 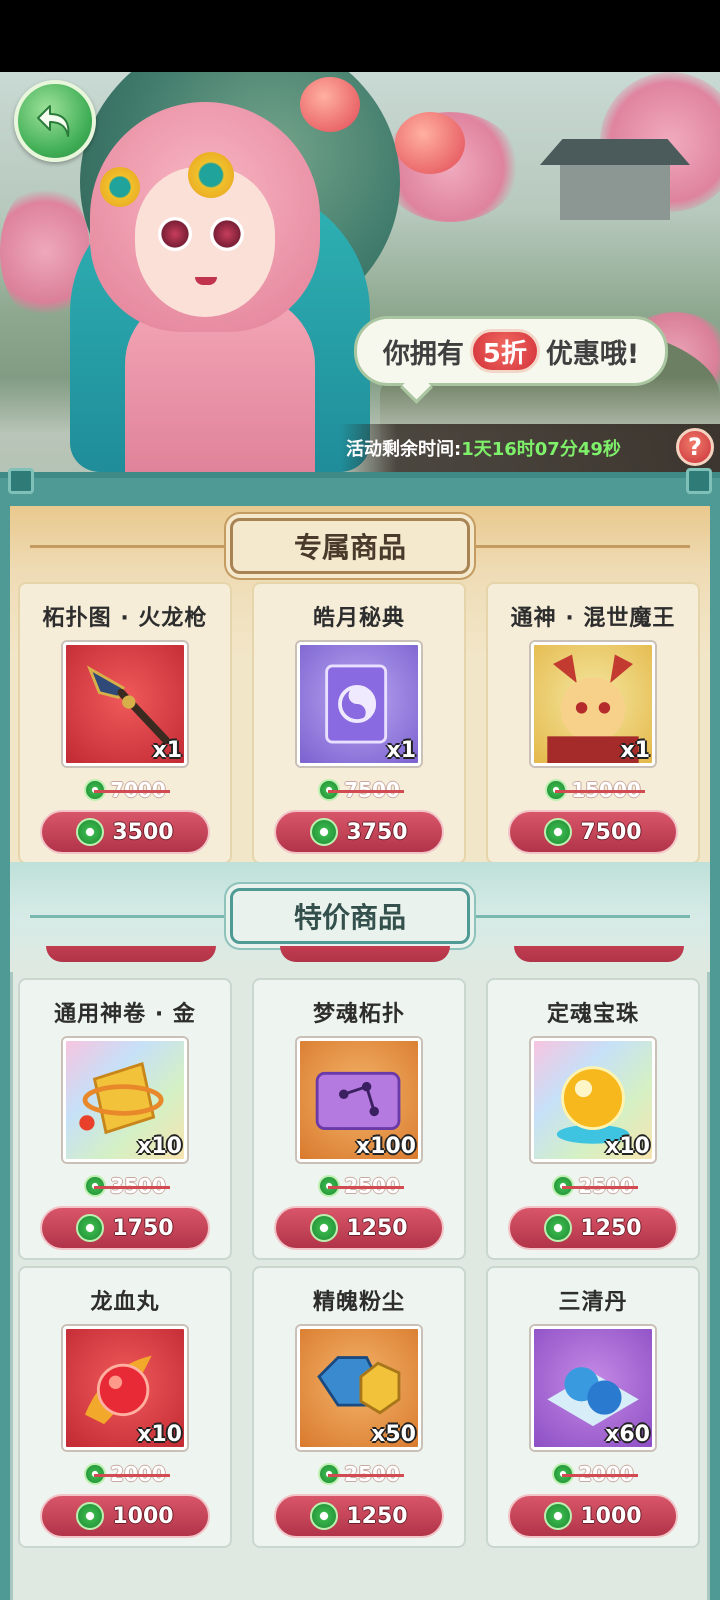 I want to click on timer-label: 活动剩余时间:, so click(x=404, y=449).